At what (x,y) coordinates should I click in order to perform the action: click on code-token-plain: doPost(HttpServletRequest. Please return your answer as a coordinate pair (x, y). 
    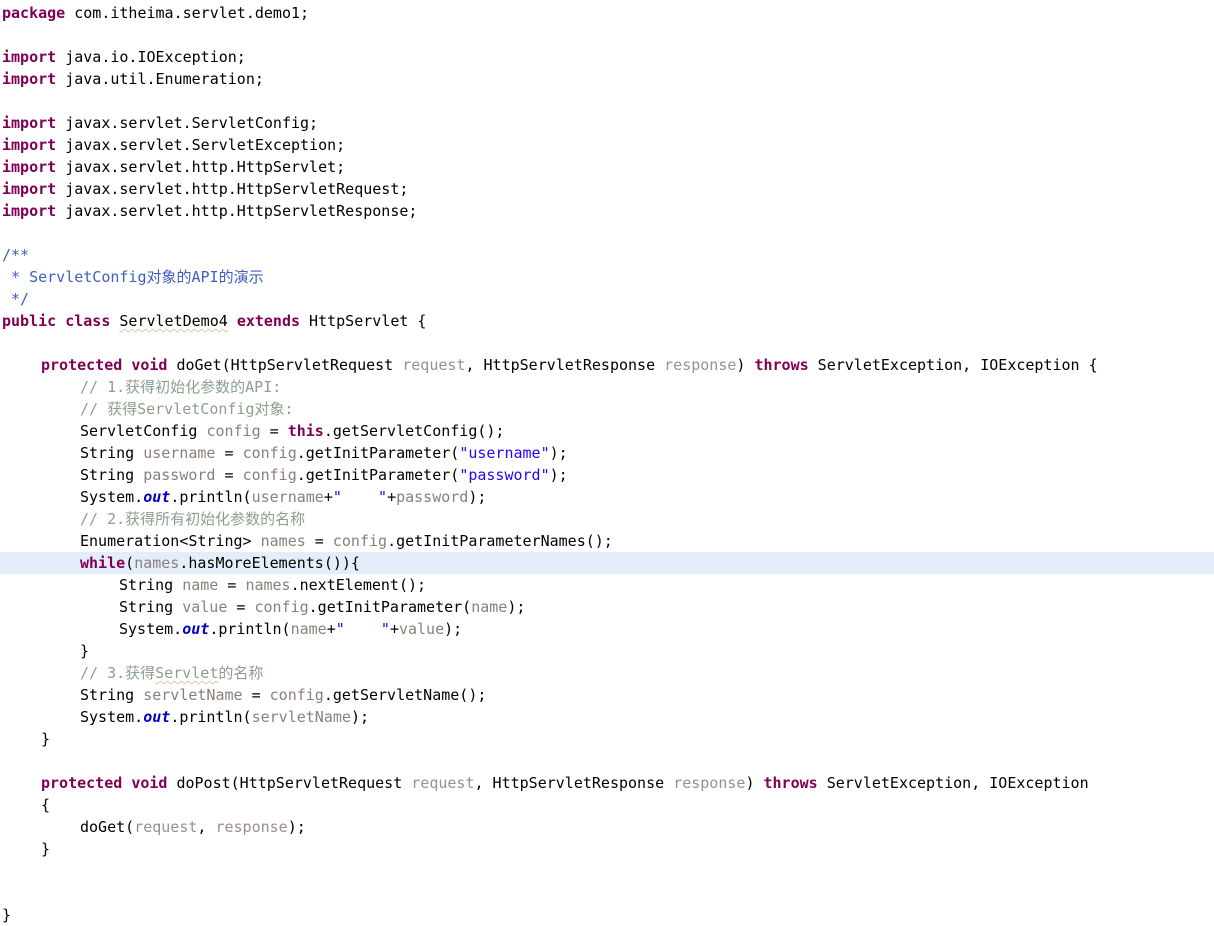
    Looking at the image, I should click on (289, 783).